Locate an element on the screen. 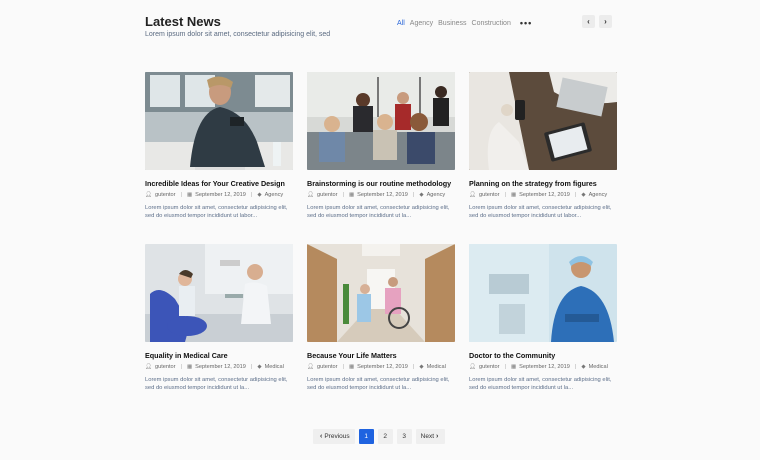 Image resolution: width=760 pixels, height=460 pixels. filter-agency: Agency is located at coordinates (421, 23).